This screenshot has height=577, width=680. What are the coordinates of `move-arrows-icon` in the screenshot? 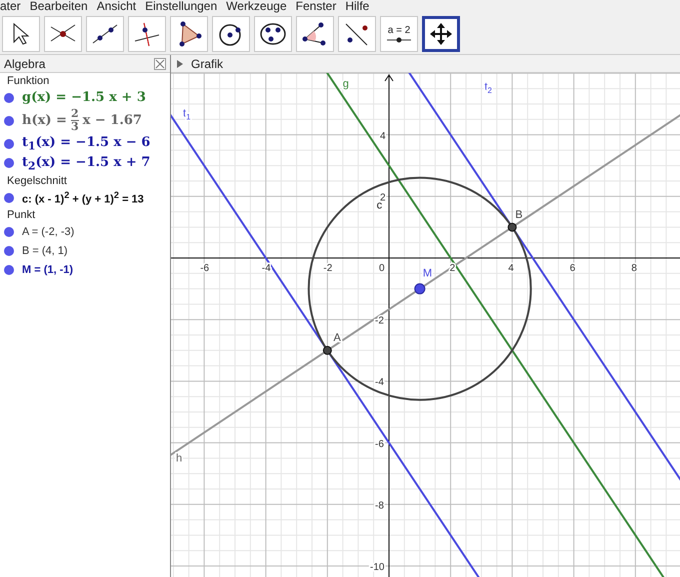 It's located at (441, 34).